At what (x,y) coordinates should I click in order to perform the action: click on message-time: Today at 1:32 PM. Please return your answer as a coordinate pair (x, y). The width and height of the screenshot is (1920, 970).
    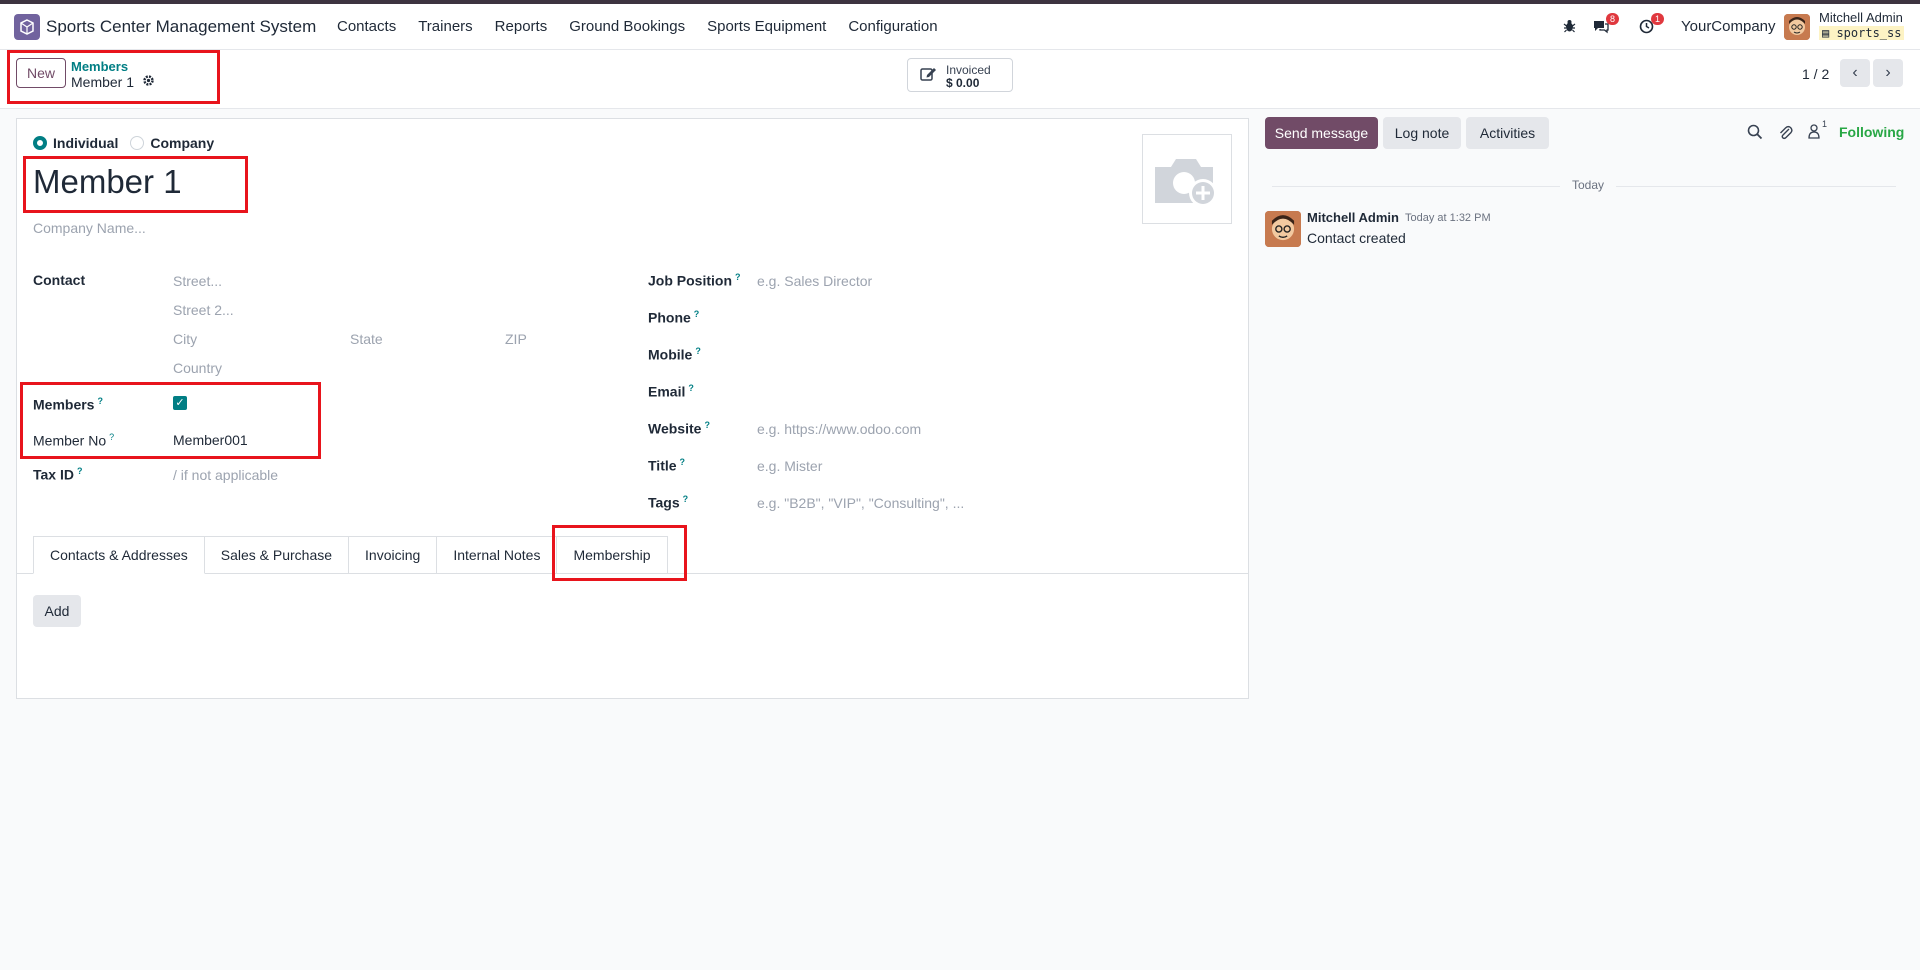
    Looking at the image, I should click on (1448, 218).